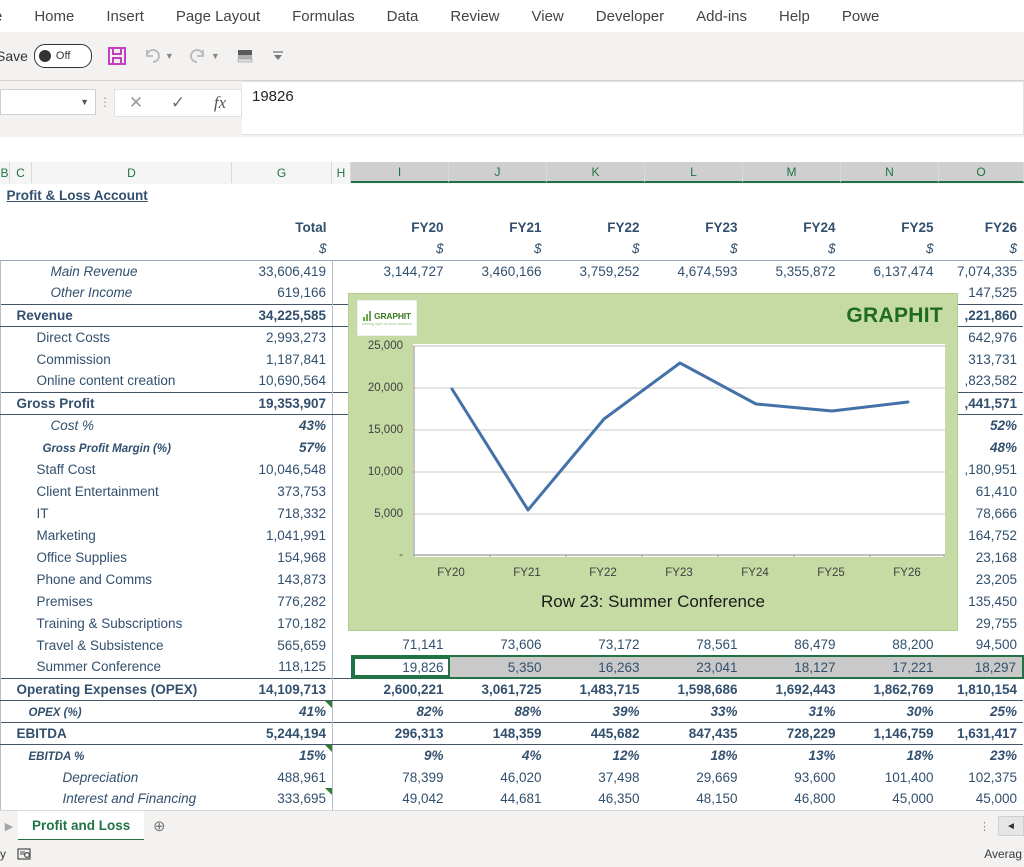 The width and height of the screenshot is (1024, 867). I want to click on undo-icon: ▼, so click(158, 56).